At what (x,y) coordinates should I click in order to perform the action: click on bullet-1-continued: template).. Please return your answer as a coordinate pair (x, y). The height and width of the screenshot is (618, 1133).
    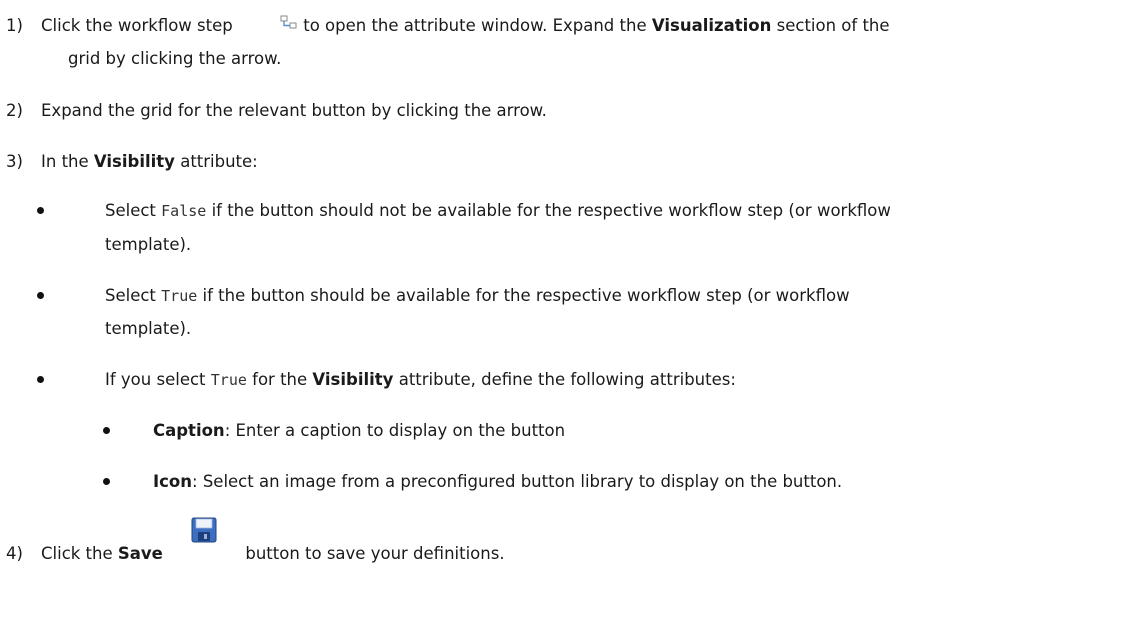
    Looking at the image, I should click on (148, 244).